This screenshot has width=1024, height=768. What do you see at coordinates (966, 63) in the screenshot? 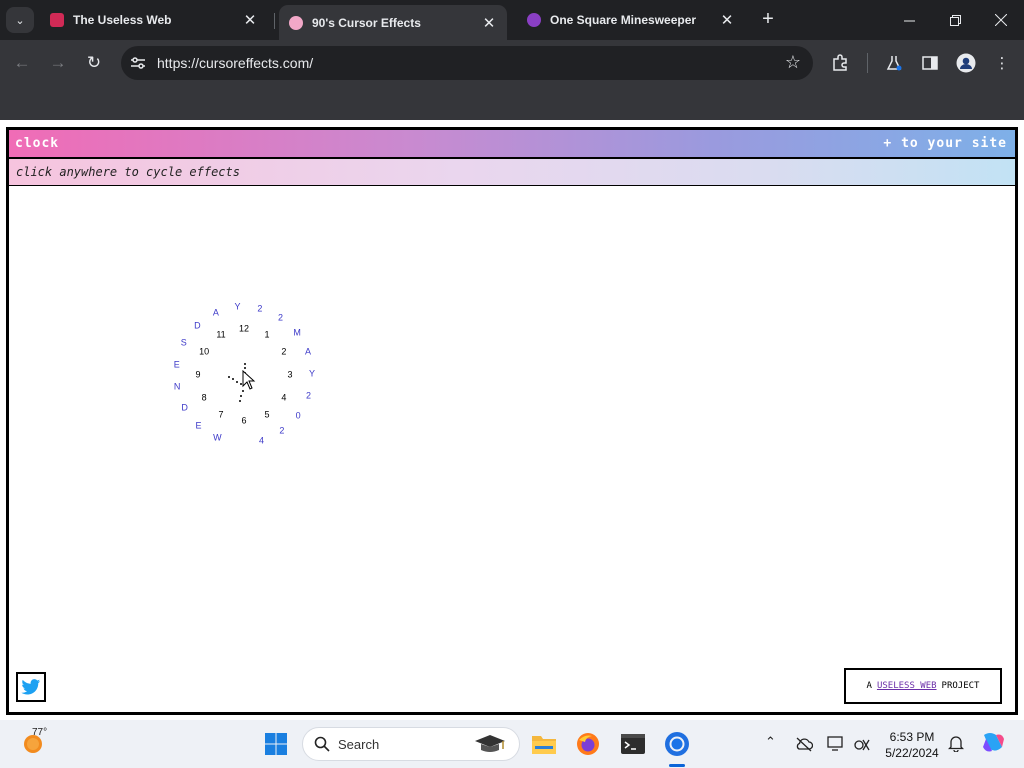
I see `profile-button` at bounding box center [966, 63].